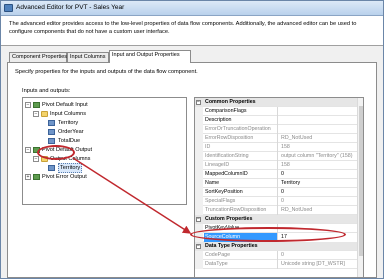 This screenshot has height=279, width=384. I want to click on property-name: TruncationRowDisposition, so click(241, 210).